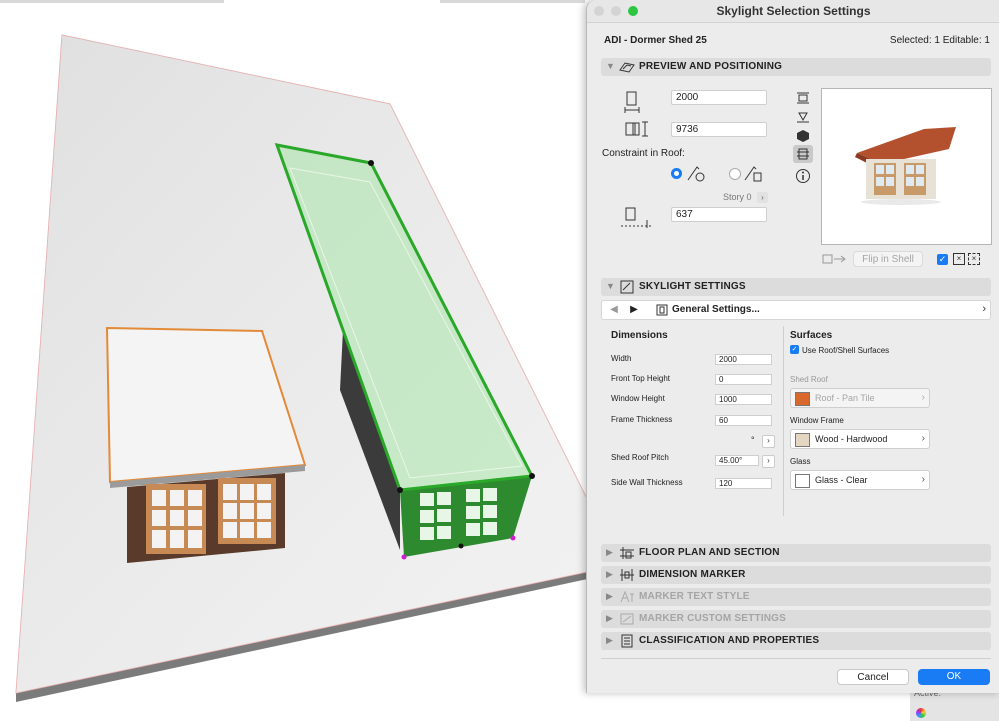  What do you see at coordinates (803, 98) in the screenshot?
I see `view-front-icon` at bounding box center [803, 98].